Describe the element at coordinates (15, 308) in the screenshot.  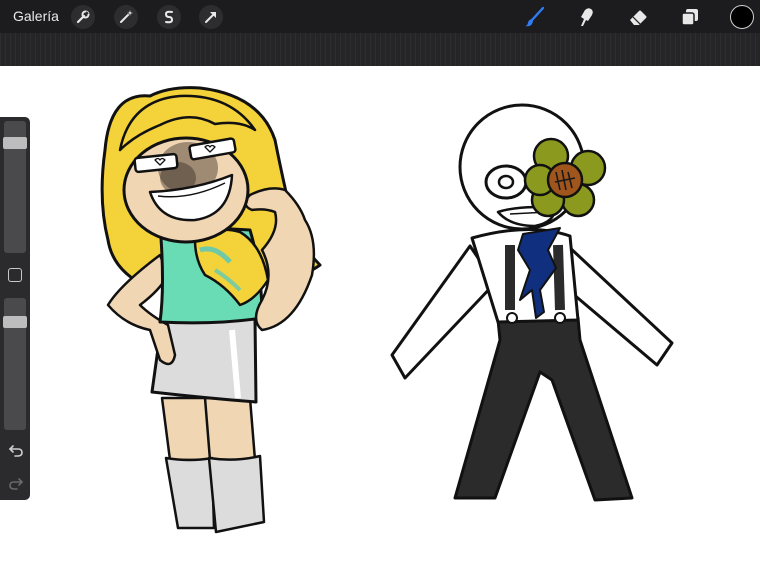
I see `left-sidebar` at that location.